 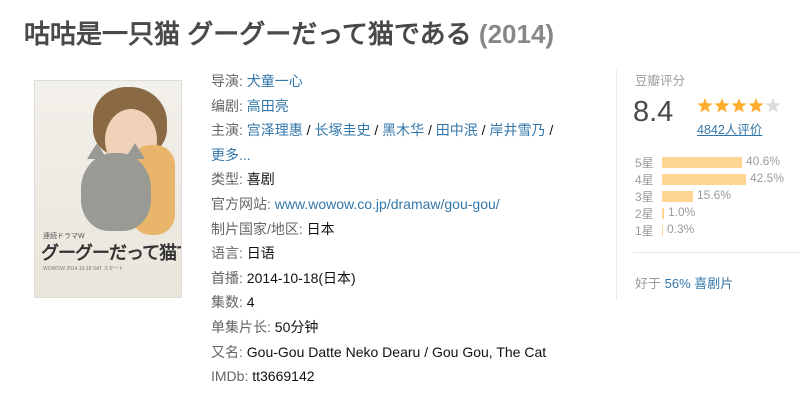 What do you see at coordinates (717, 231) in the screenshot?
I see `rating-bar-row: 1星 0.3%` at bounding box center [717, 231].